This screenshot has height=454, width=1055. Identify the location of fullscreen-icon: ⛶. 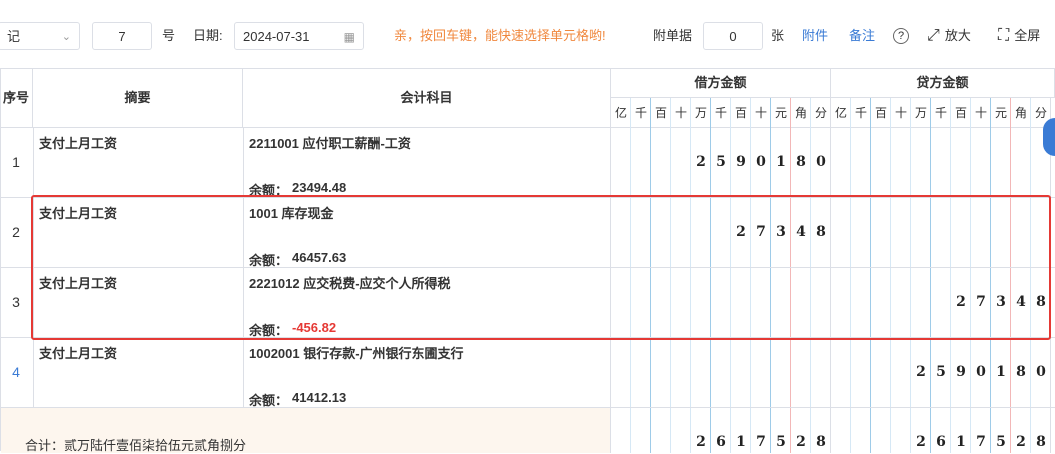
(1004, 35).